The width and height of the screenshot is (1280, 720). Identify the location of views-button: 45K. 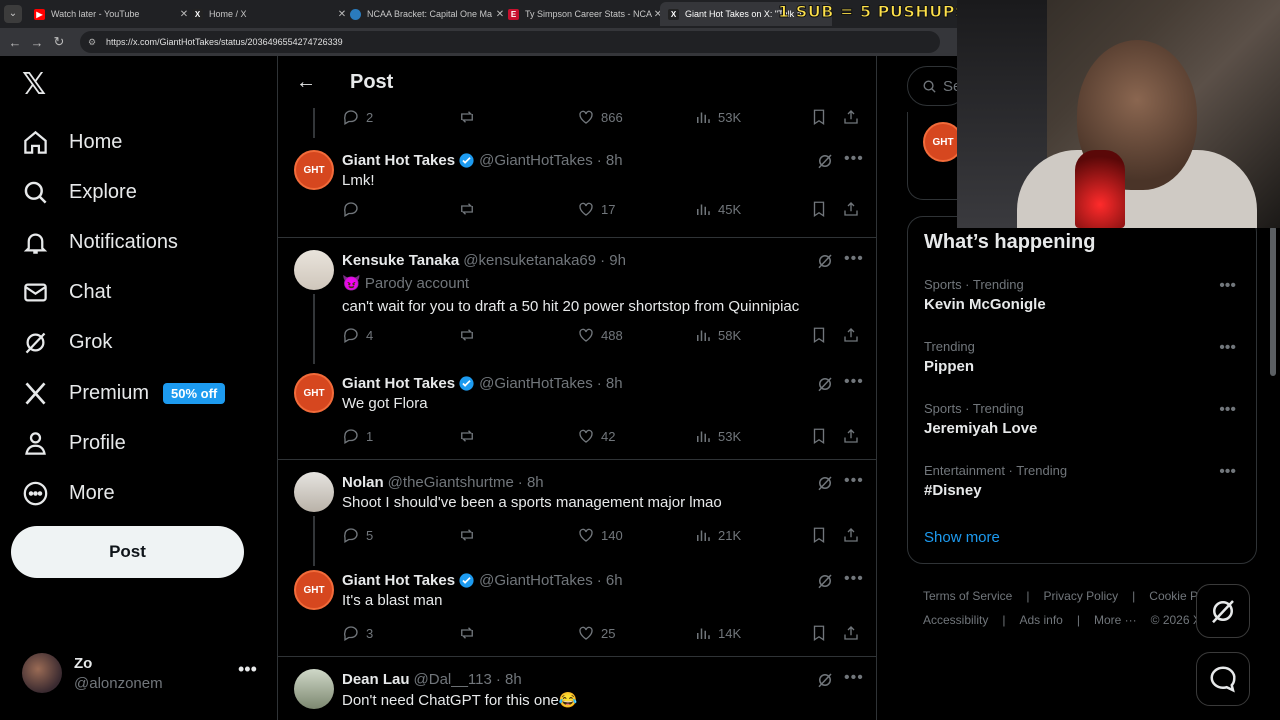
(717, 209).